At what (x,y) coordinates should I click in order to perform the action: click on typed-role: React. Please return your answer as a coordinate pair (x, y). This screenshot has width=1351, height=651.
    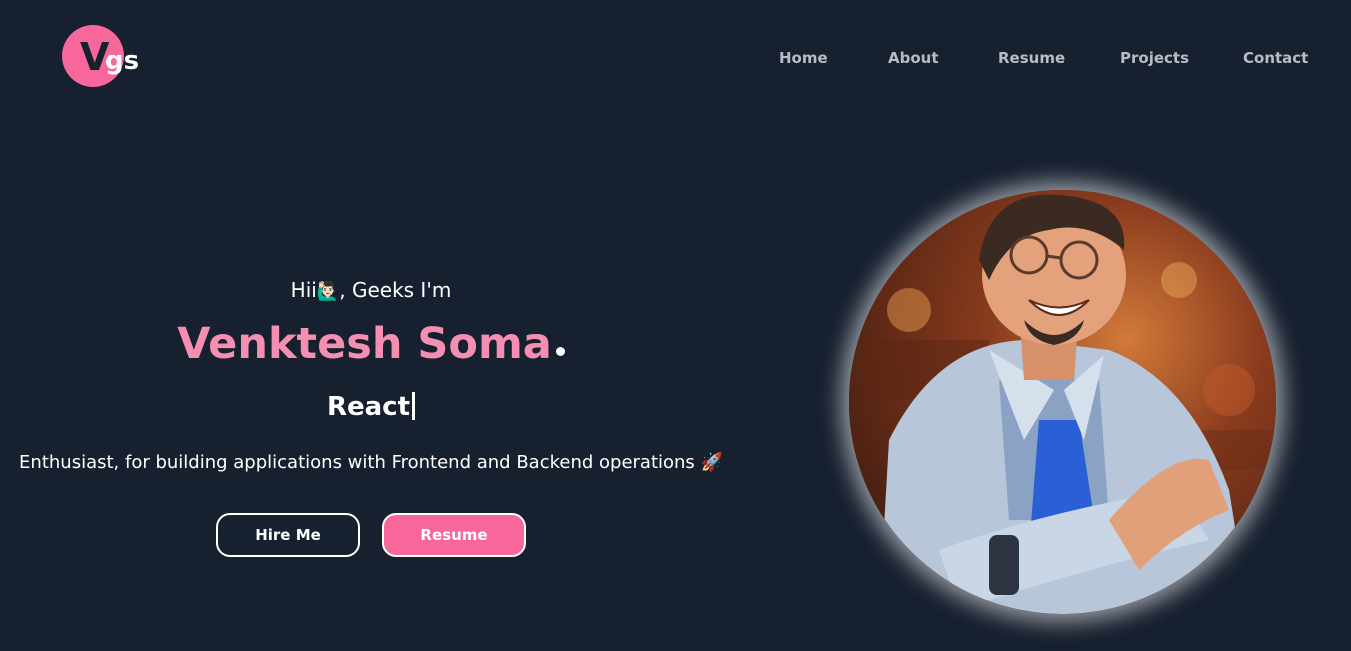
    Looking at the image, I should click on (371, 407).